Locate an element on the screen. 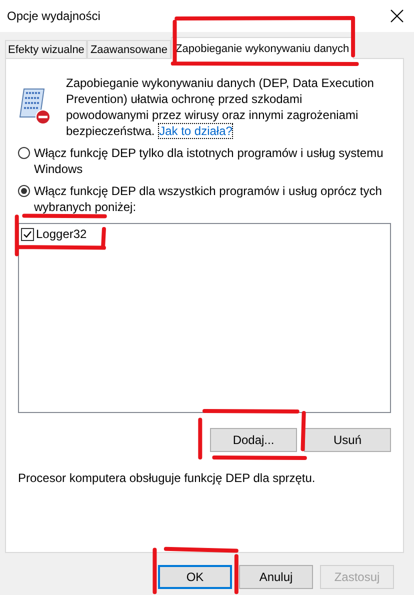 The width and height of the screenshot is (414, 595). close-icon is located at coordinates (397, 16).